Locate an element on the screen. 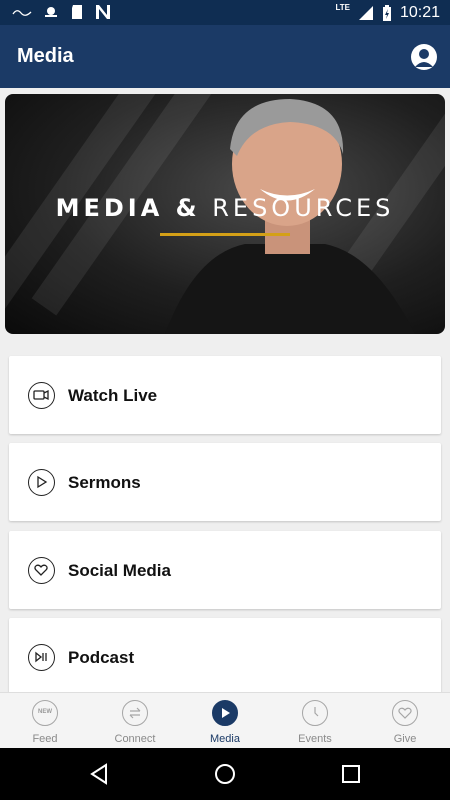 This screenshot has width=450, height=800. nav-item-media: Media is located at coordinates (225, 721).